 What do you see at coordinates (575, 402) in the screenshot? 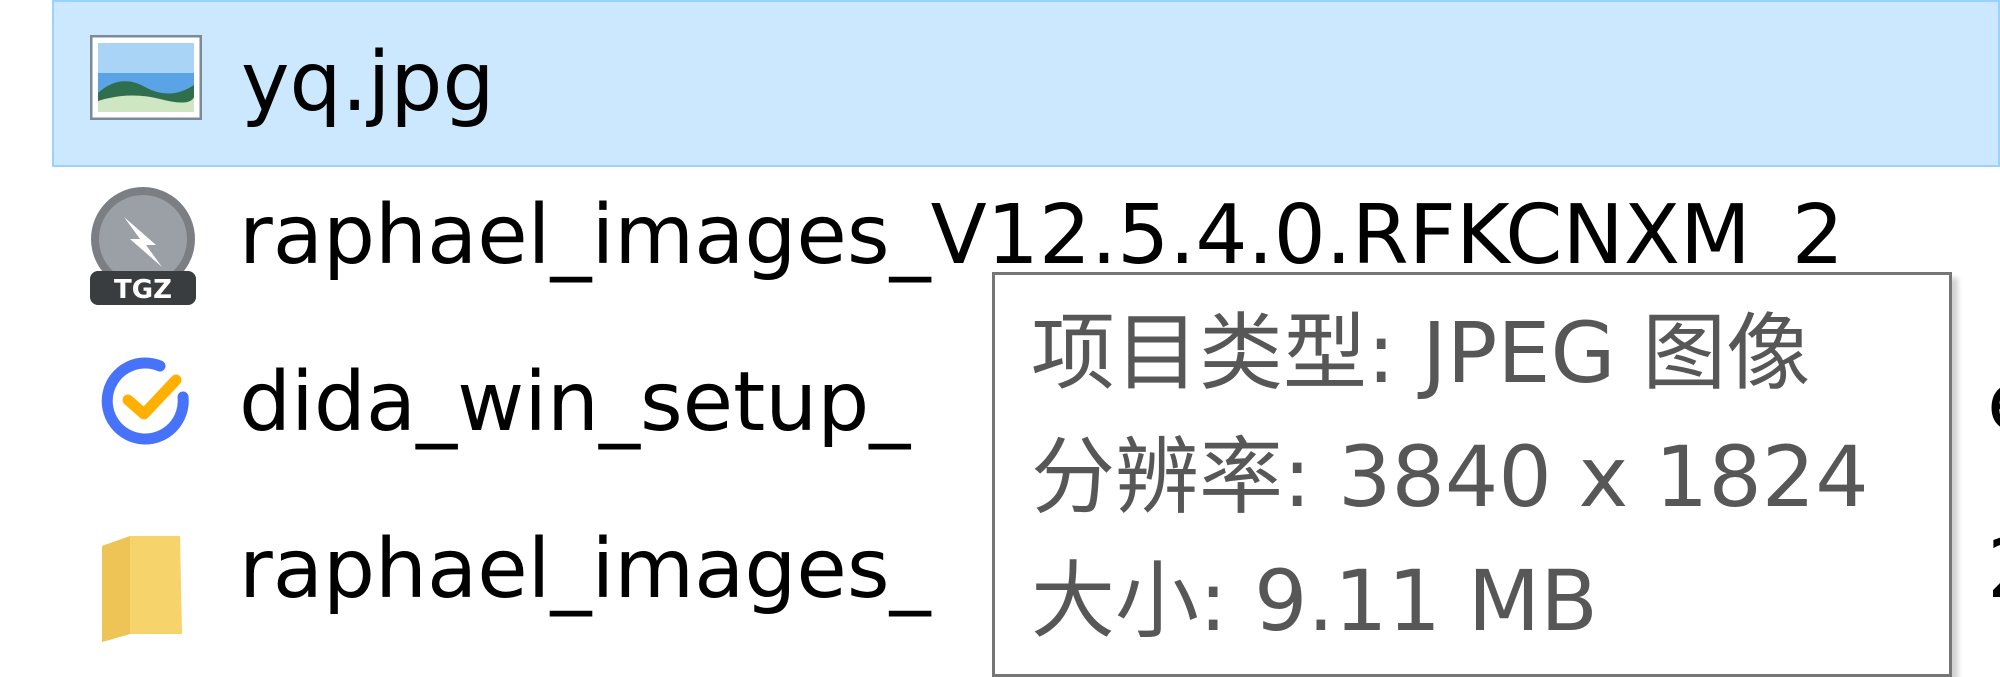
I see `file-name: dida_win_setup_` at bounding box center [575, 402].